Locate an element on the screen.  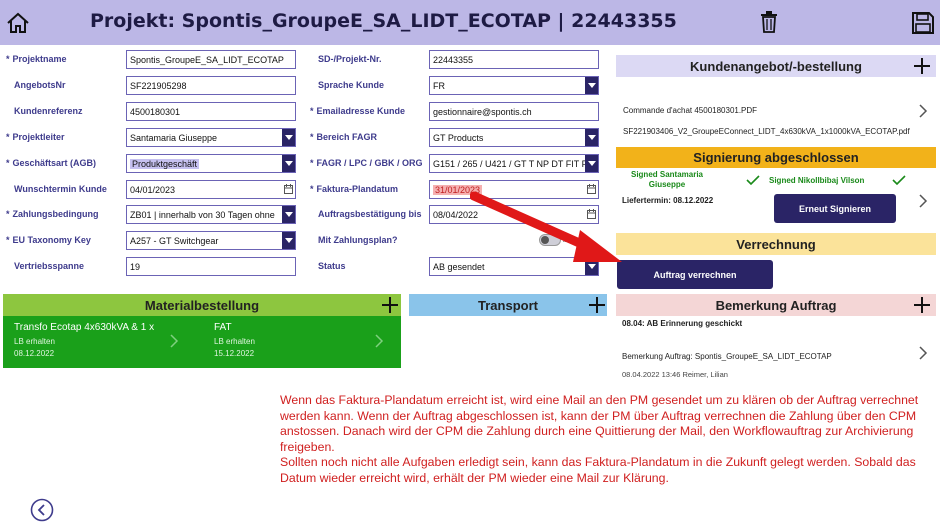
save-icon is located at coordinates (923, 23).